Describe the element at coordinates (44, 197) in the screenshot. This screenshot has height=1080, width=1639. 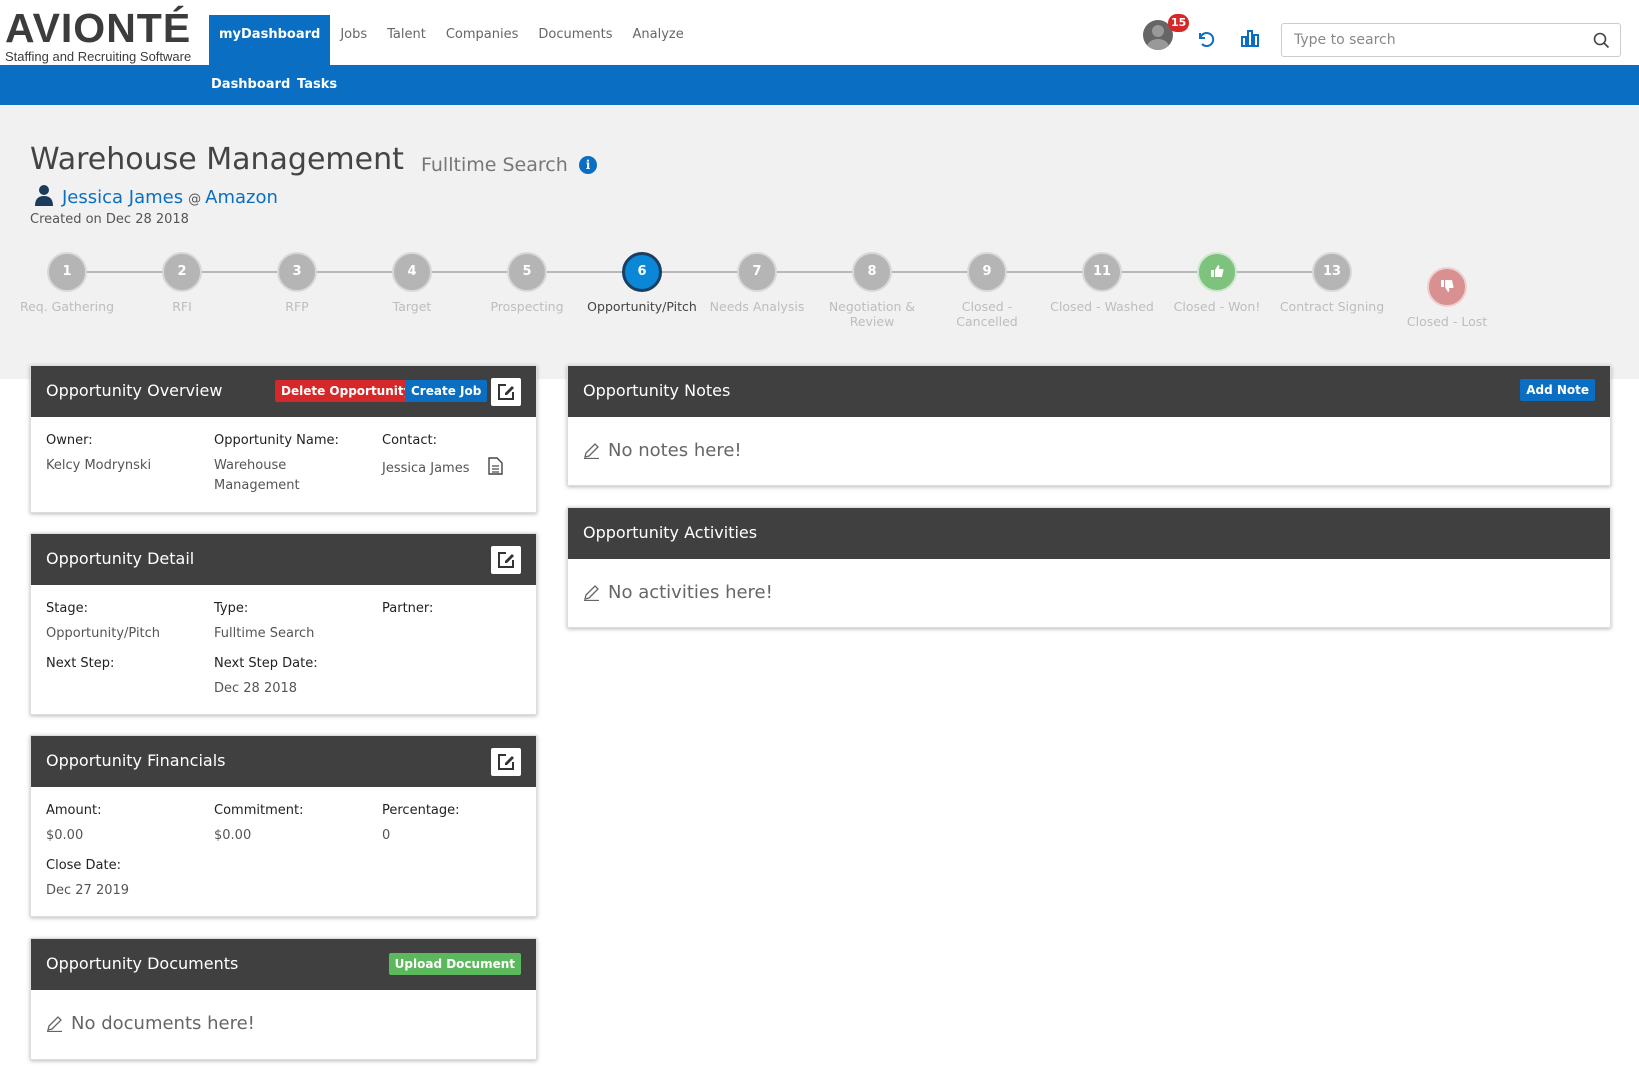
I see `person-icon` at that location.